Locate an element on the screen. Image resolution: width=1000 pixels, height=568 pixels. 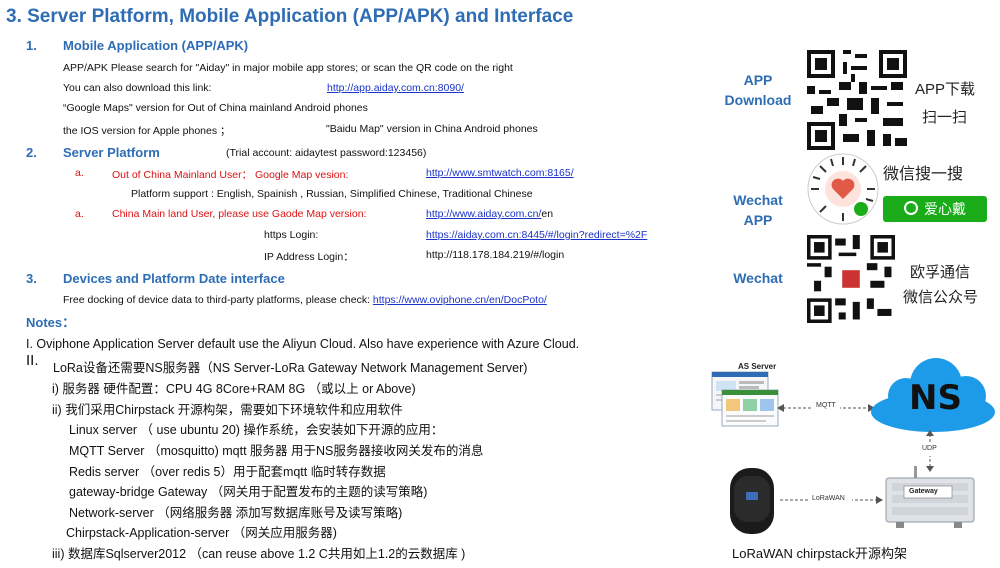
mqtt-label: MQTT is located at coordinates (826, 405).